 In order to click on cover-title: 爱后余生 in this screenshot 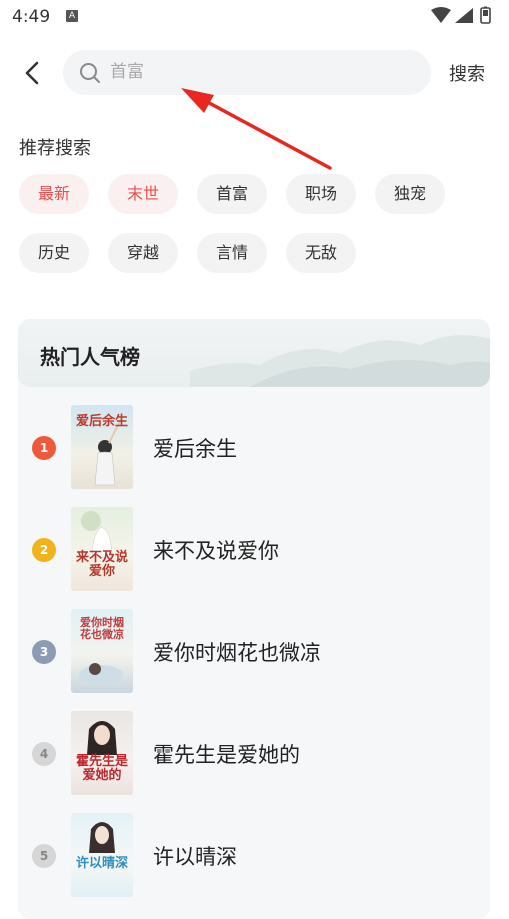, I will do `click(101, 421)`.